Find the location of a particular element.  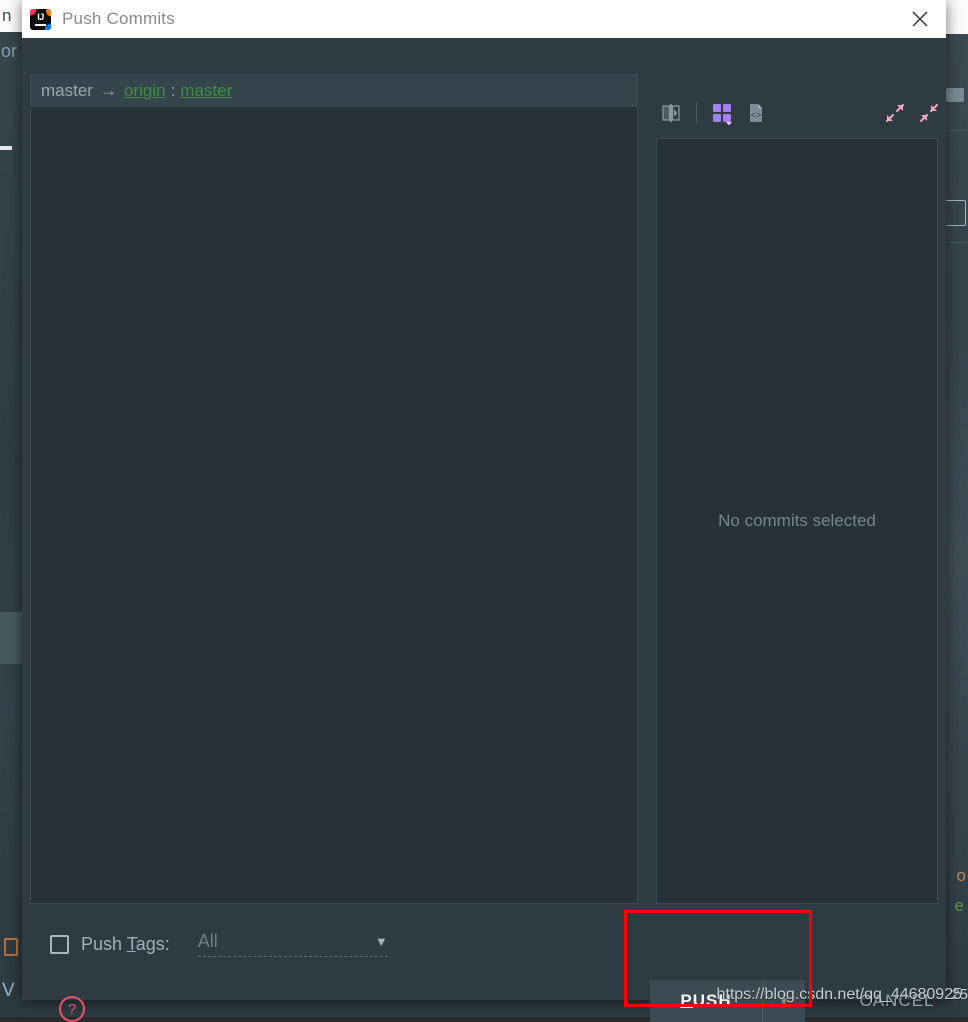

ide-right-toolbar-icon is located at coordinates (955, 95).